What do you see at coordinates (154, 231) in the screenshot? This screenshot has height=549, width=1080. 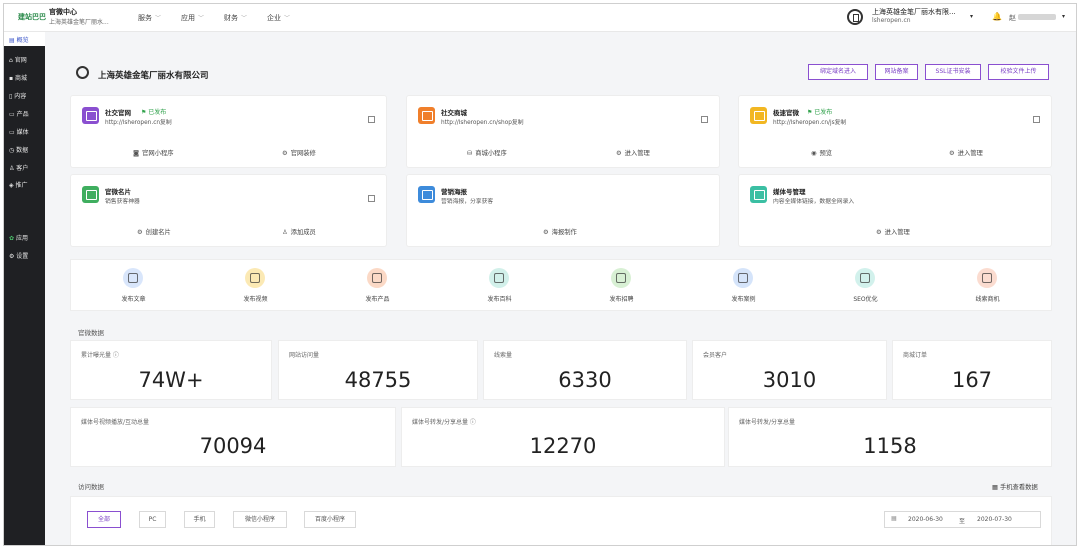 I see `create-card-link: ⚙ 创建名片` at bounding box center [154, 231].